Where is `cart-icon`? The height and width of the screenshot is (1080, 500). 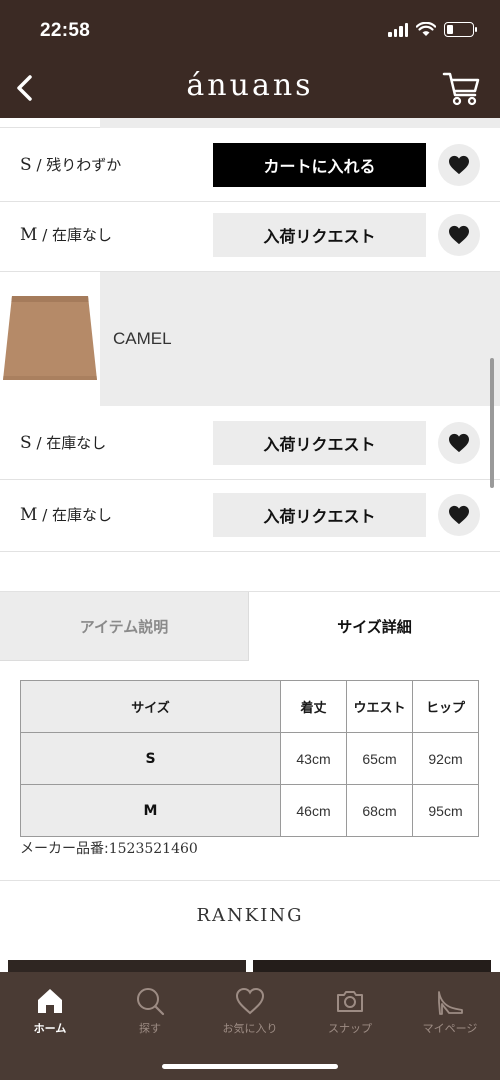
cart-icon is located at coordinates (462, 88).